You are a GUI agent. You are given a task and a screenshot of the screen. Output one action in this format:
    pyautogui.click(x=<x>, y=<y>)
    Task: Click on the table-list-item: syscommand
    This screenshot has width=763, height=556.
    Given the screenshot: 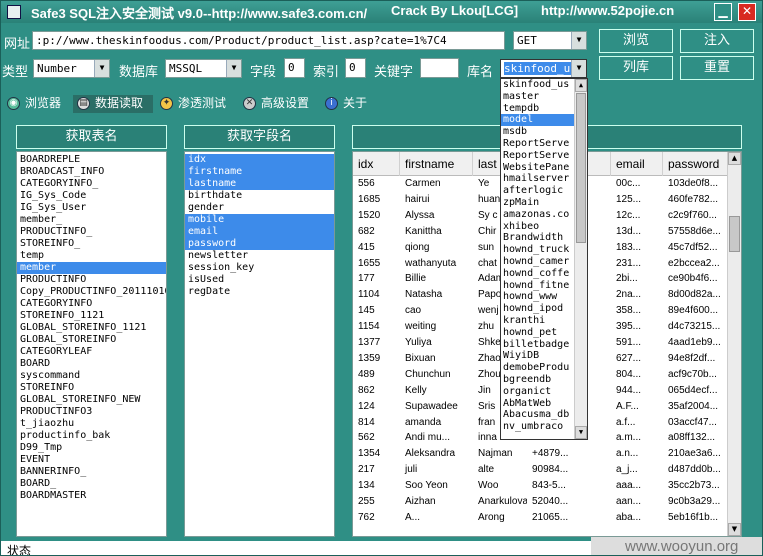 What is the action you would take?
    pyautogui.click(x=91, y=376)
    